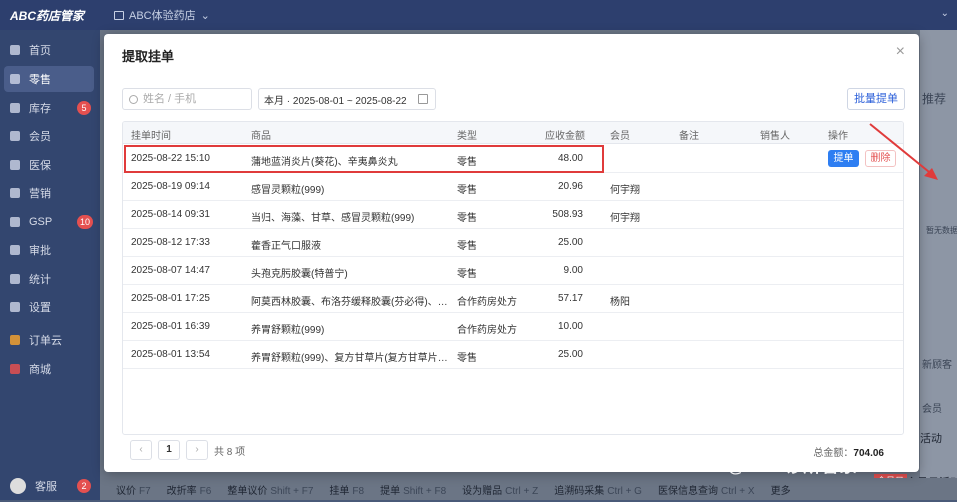 The image size is (957, 502). Describe the element at coordinates (151, 136) in the screenshot. I see `col-time: 挂单时间` at that location.